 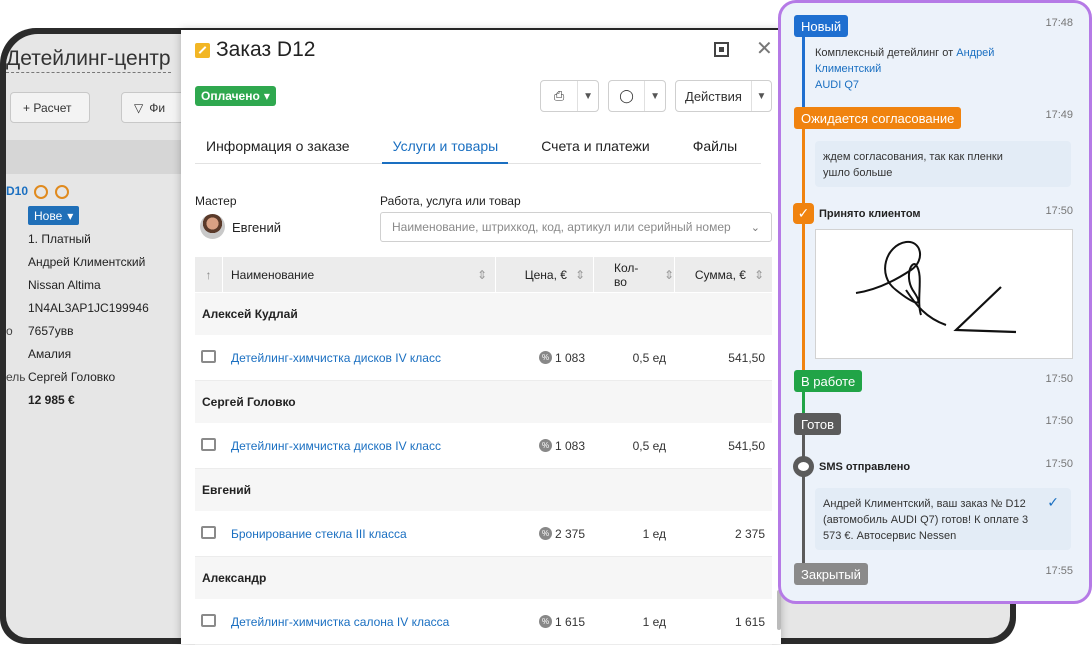 What do you see at coordinates (277, 147) in the screenshot?
I see `tab-order-info: Информация о заказе` at bounding box center [277, 147].